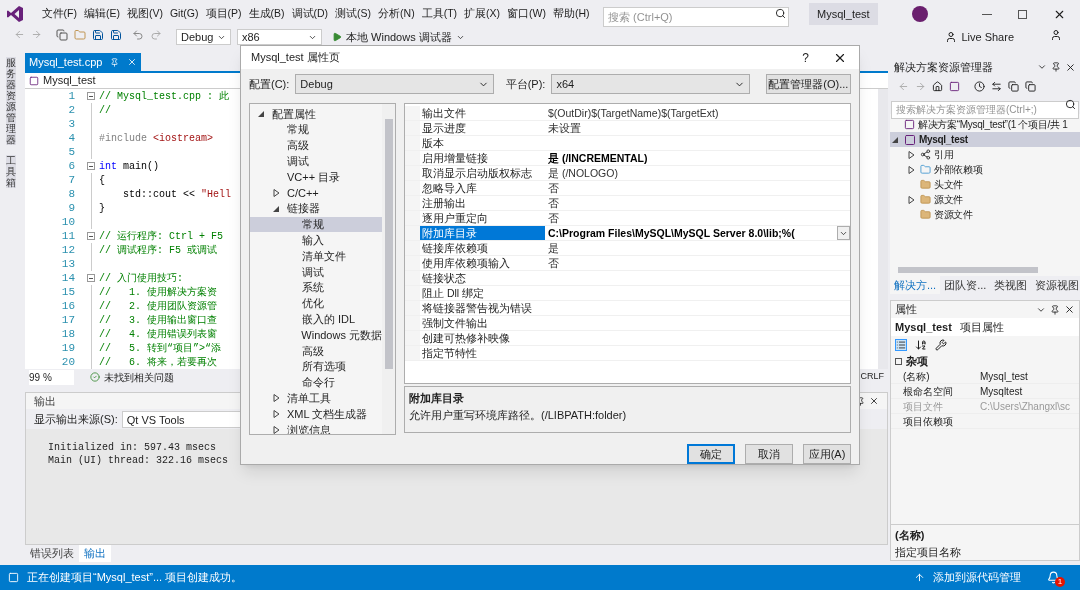 The image size is (1080, 590). Describe the element at coordinates (15, 14) in the screenshot. I see `app-logo-icon` at that location.